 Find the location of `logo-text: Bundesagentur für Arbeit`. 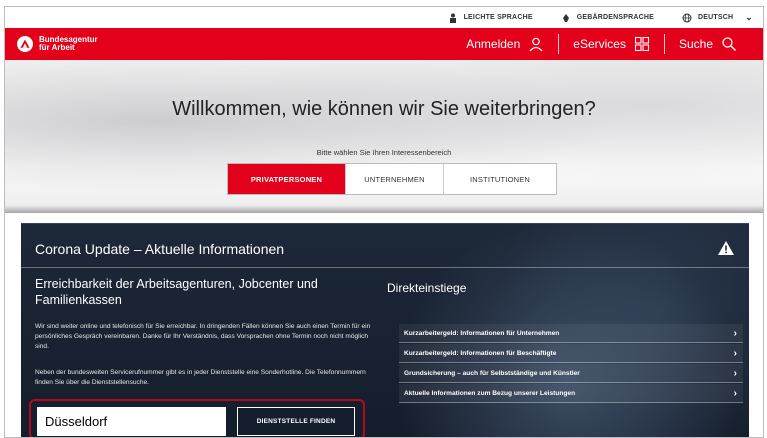

logo-text: Bundesagentur für Arbeit is located at coordinates (68, 44).